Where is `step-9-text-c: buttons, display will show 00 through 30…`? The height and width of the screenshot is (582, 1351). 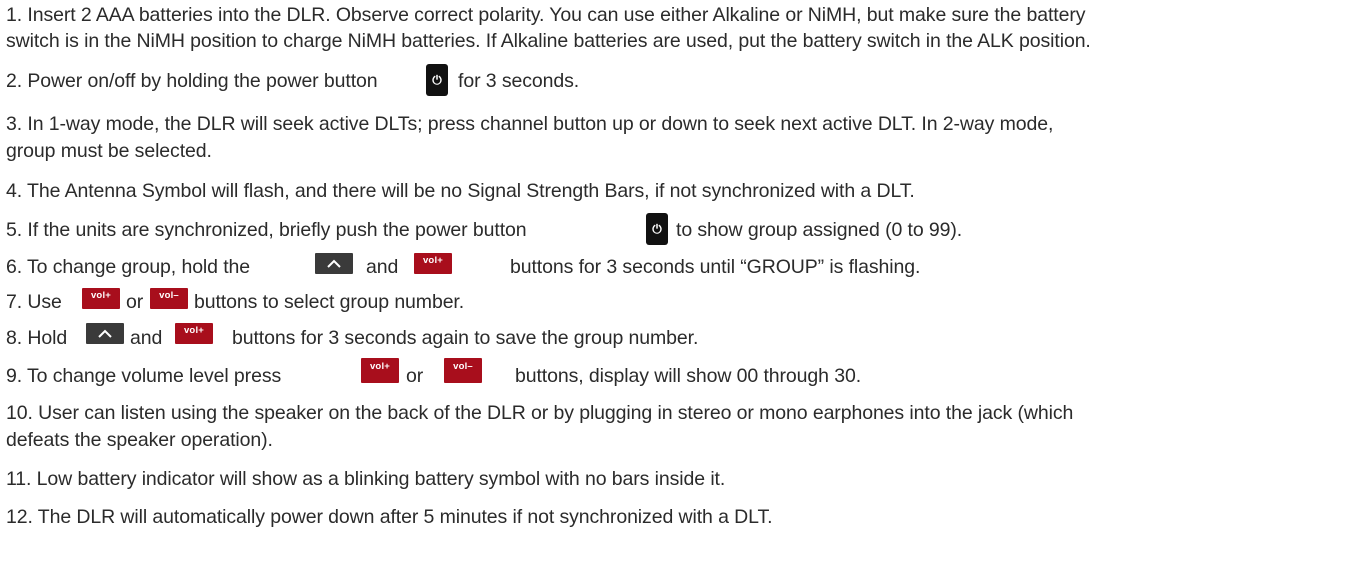
step-9-text-c: buttons, display will show 00 through 30… is located at coordinates (688, 376).